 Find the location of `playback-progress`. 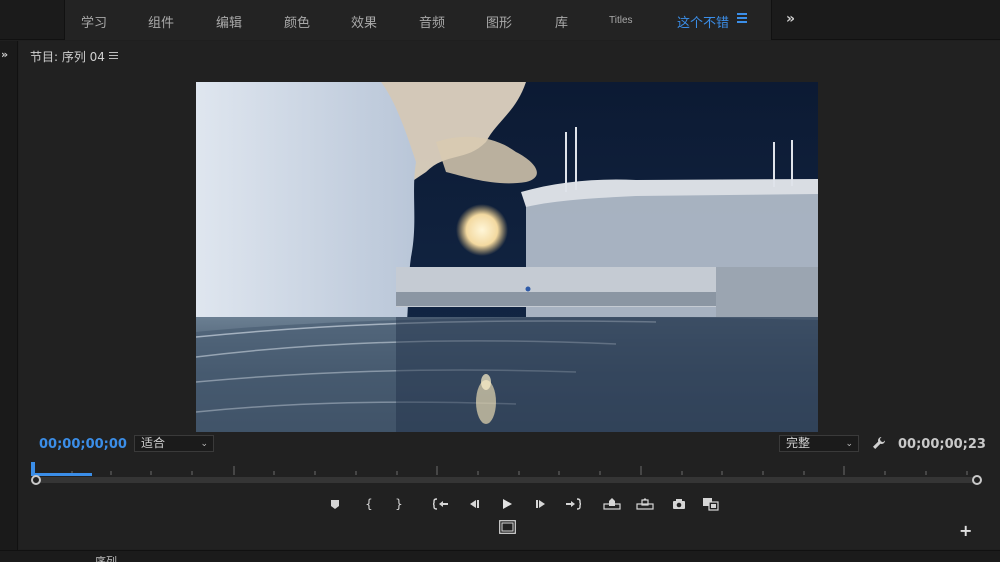

playback-progress is located at coordinates (61, 474).